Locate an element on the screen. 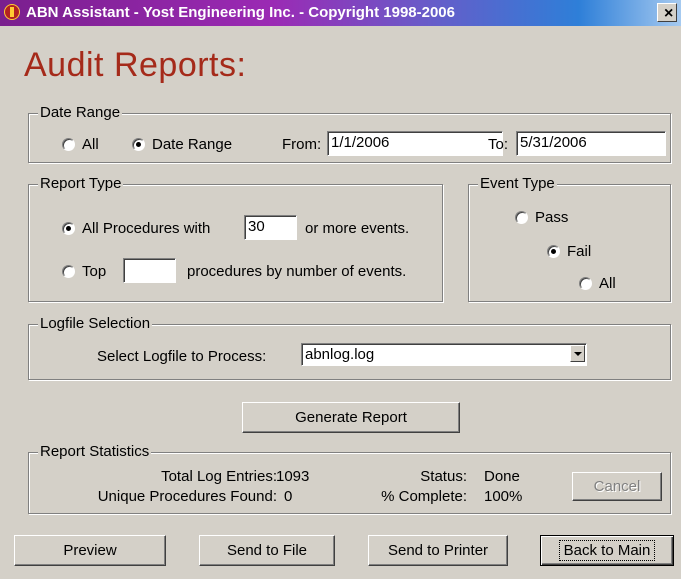 This screenshot has width=681, height=579. from-date-input: 1/1/2006 is located at coordinates (415, 143).